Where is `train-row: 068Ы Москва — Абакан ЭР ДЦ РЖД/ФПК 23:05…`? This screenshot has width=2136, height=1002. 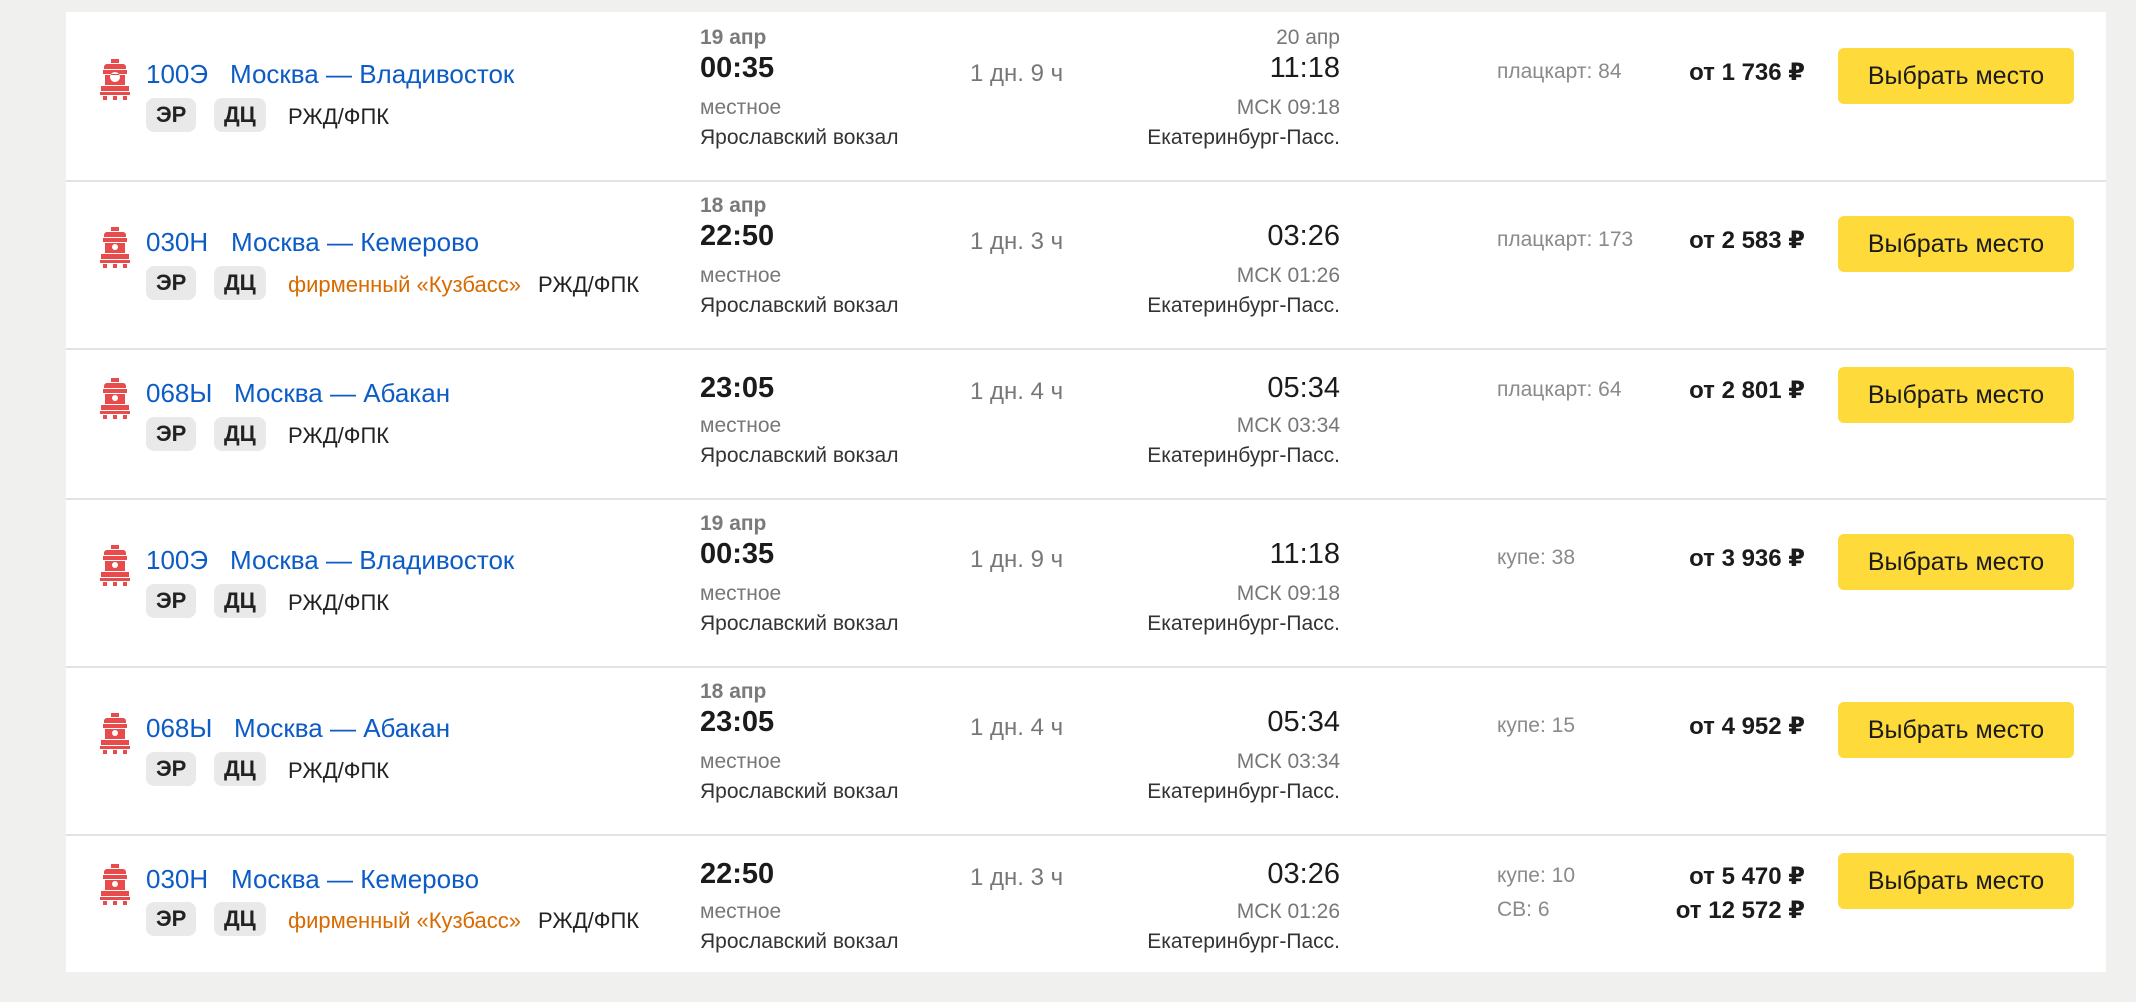
train-row: 068Ы Москва — Абакан ЭР ДЦ РЖД/ФПК 23:05… is located at coordinates (1086, 424).